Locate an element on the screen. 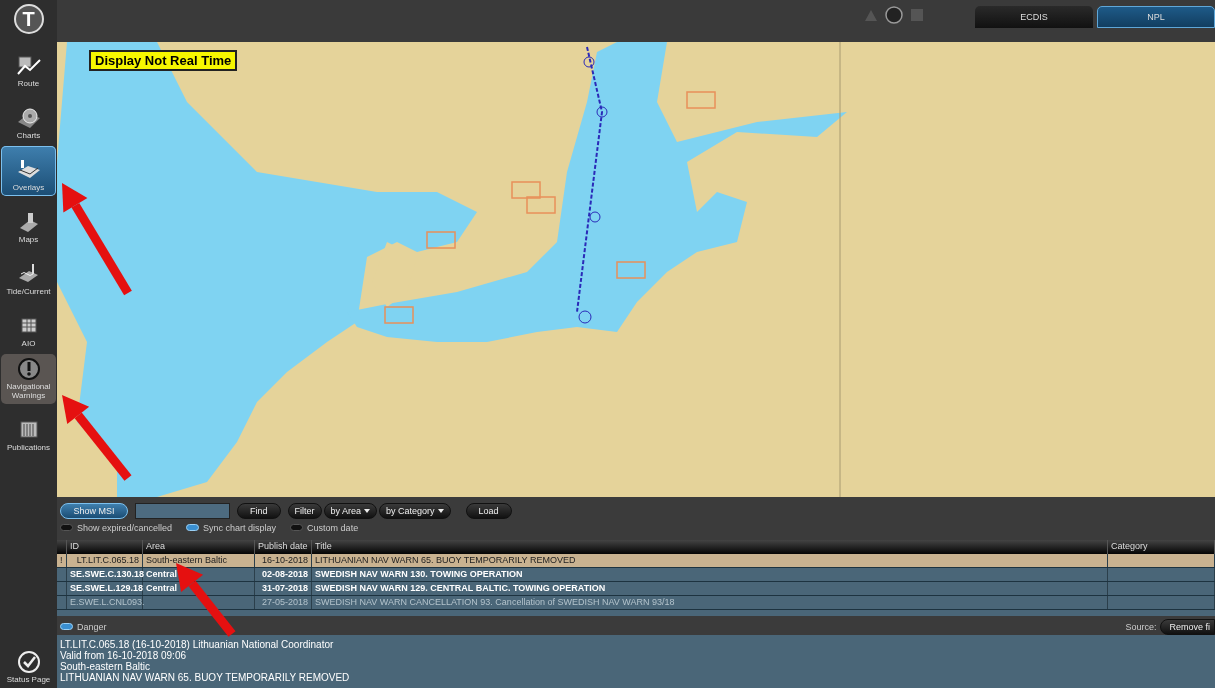 The width and height of the screenshot is (1215, 688). filter-dropdown: by Category is located at coordinates (415, 510).